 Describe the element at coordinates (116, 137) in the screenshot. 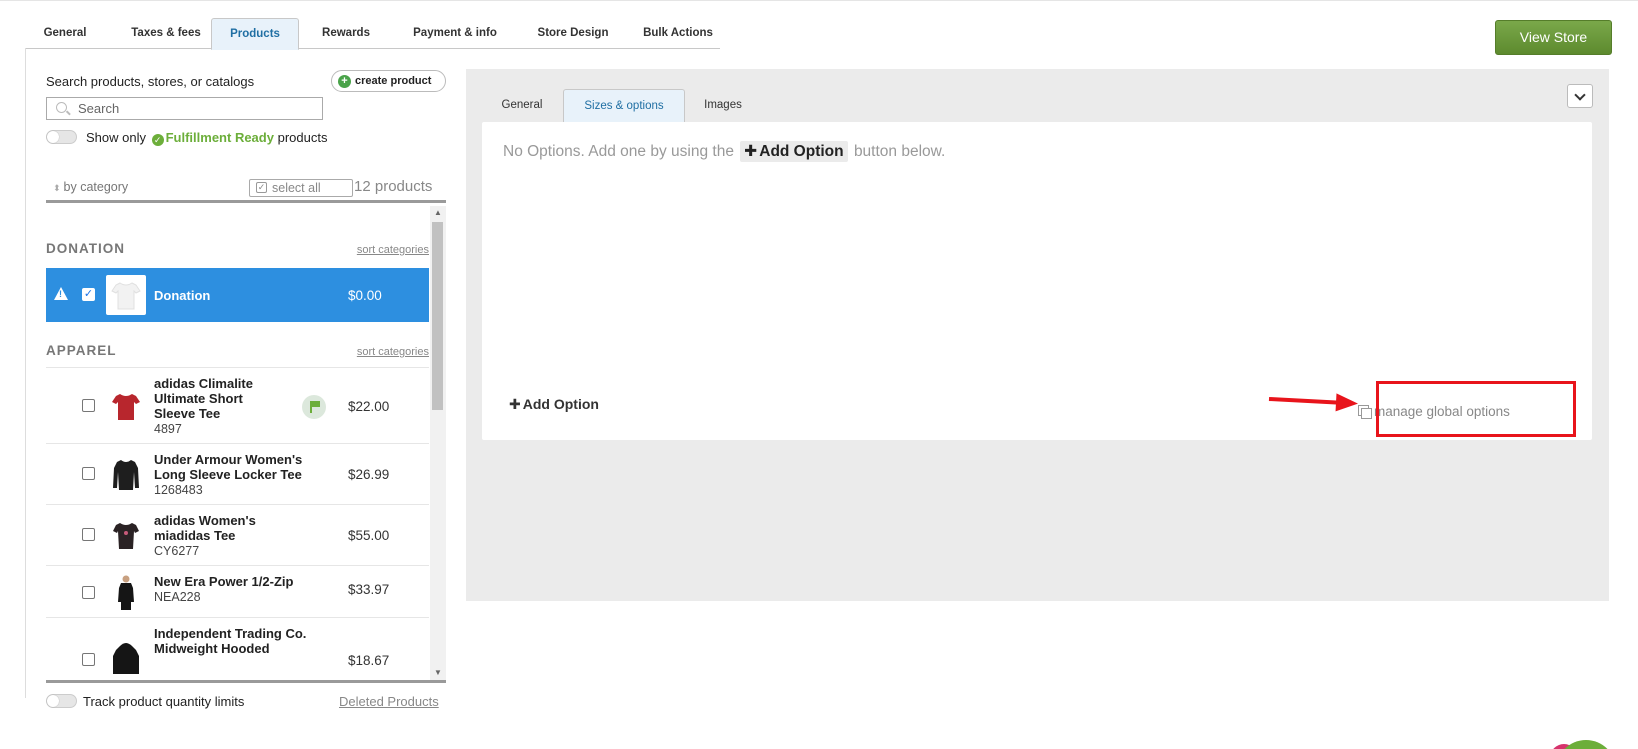

I see `show-only-prefix: Show only` at that location.